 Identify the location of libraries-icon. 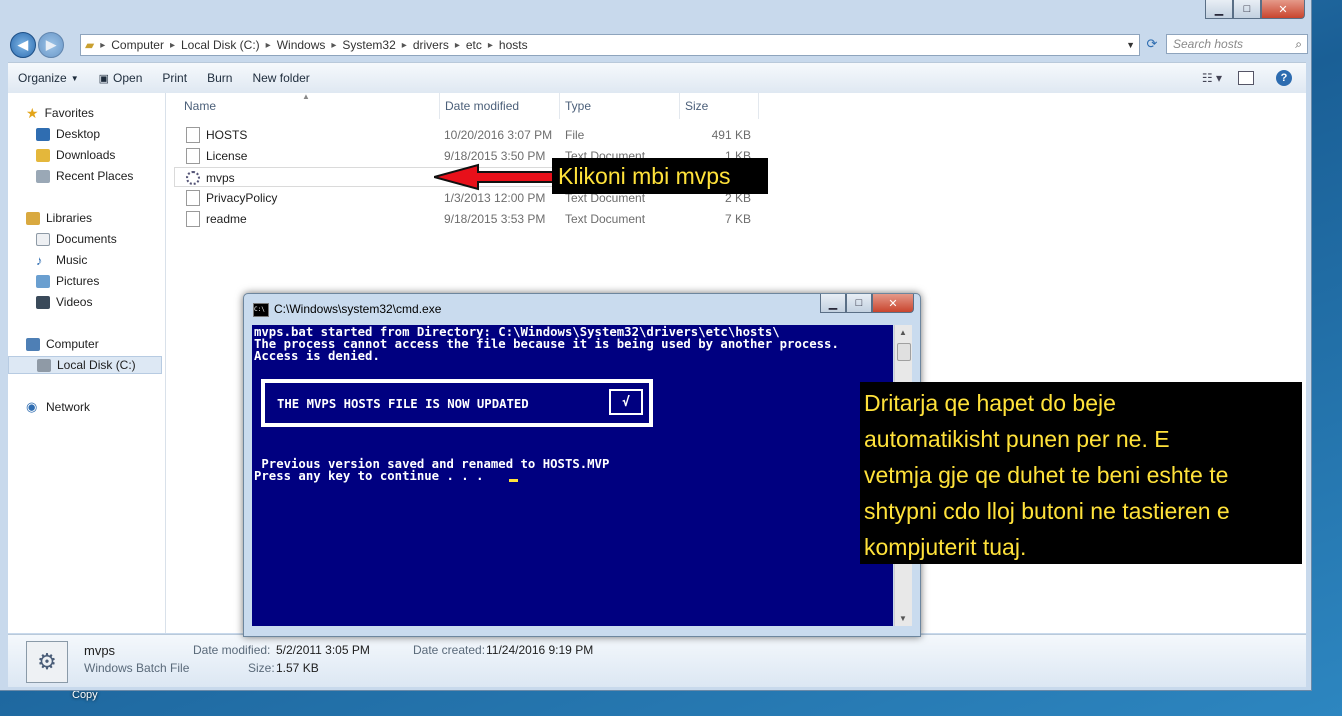
(33, 218).